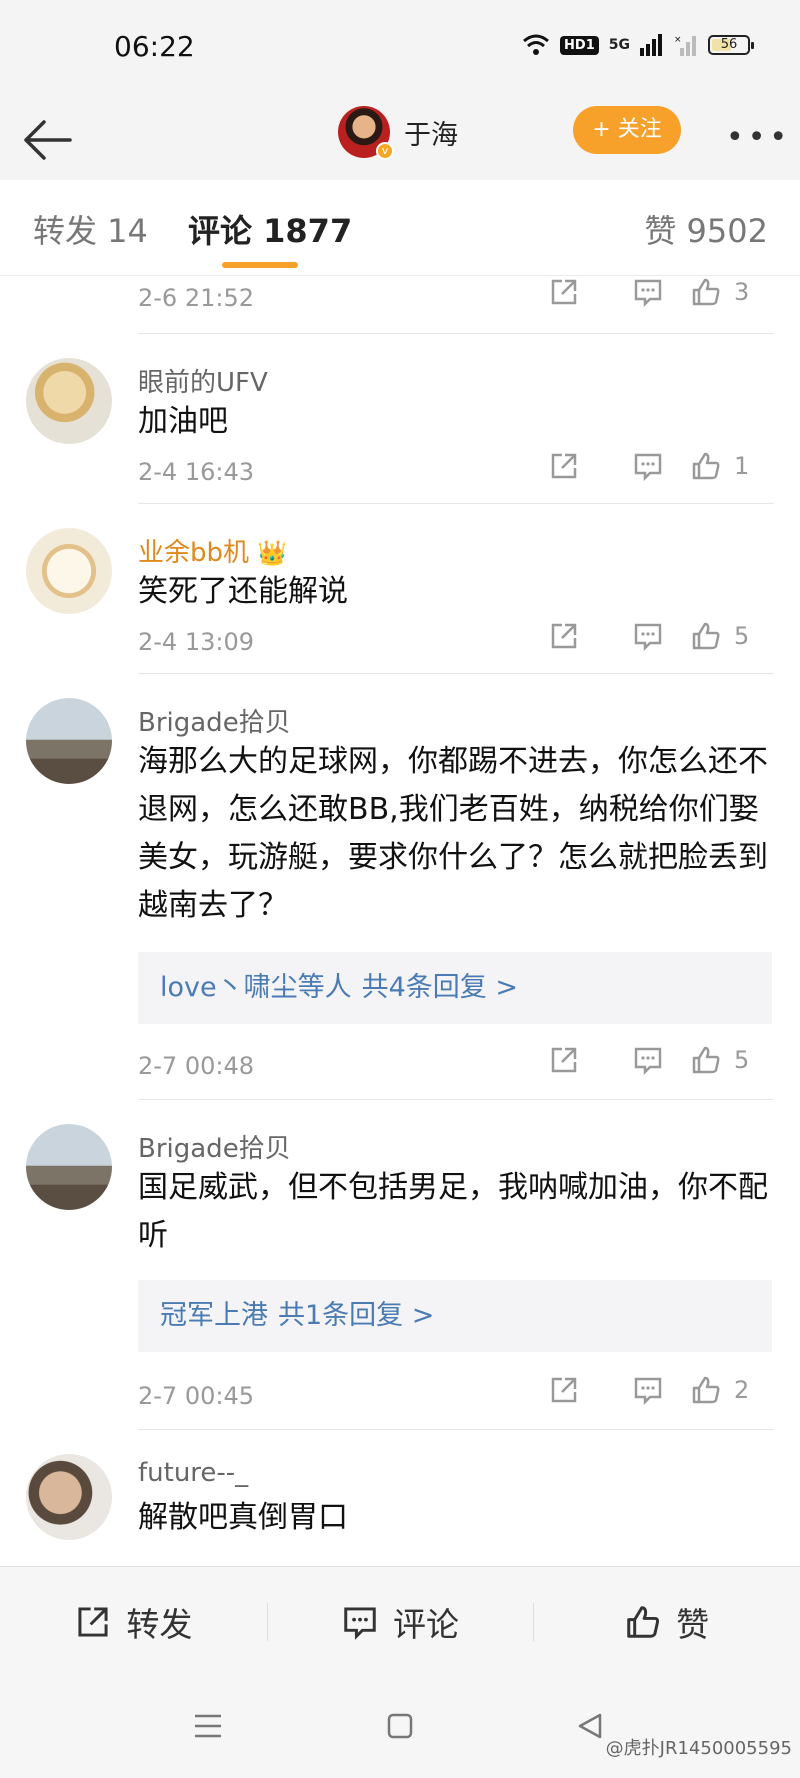 Image resolution: width=800 pixels, height=1778 pixels. Describe the element at coordinates (400, 1498) in the screenshot. I see `list-item: future--_ 解散吧真倒胃口` at that location.